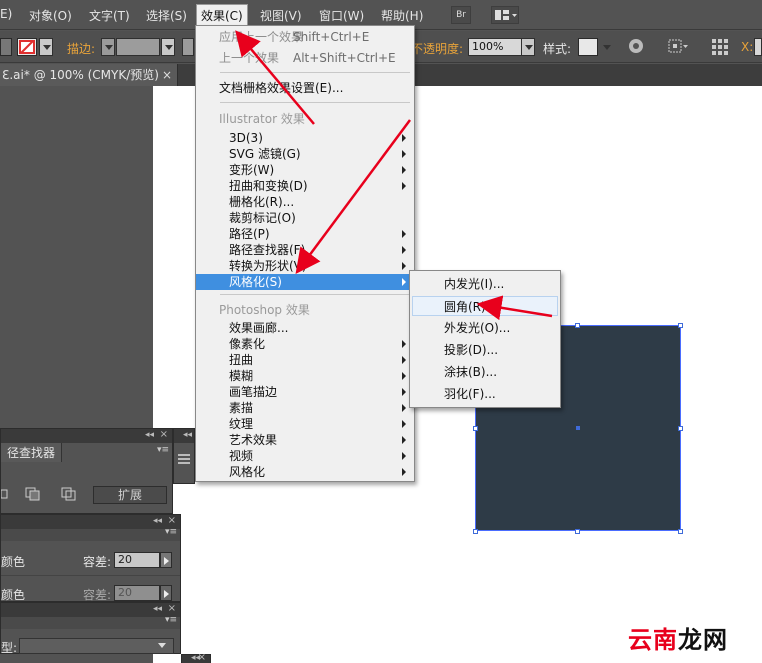 The height and width of the screenshot is (663, 762). What do you see at coordinates (275, 77) in the screenshot?
I see `arrow-to-effect-menu` at bounding box center [275, 77].